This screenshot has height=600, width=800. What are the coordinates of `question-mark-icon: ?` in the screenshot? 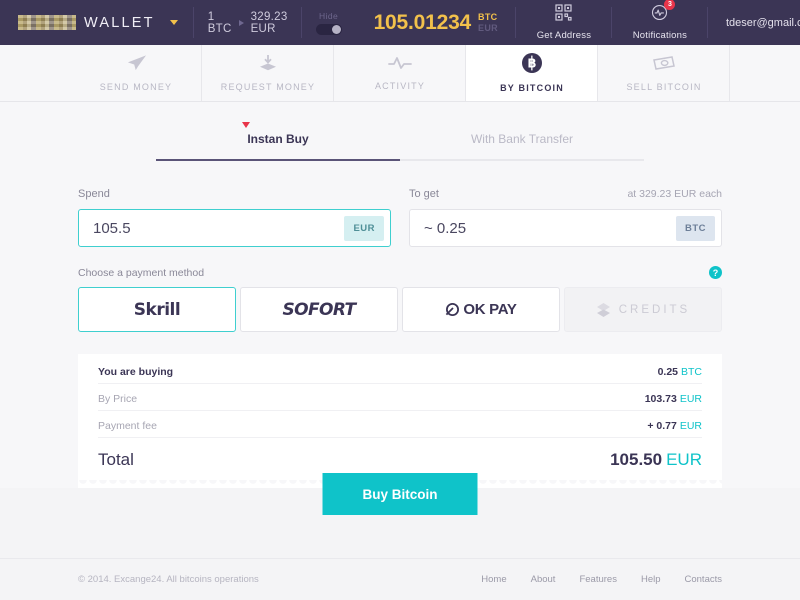 It's located at (715, 272).